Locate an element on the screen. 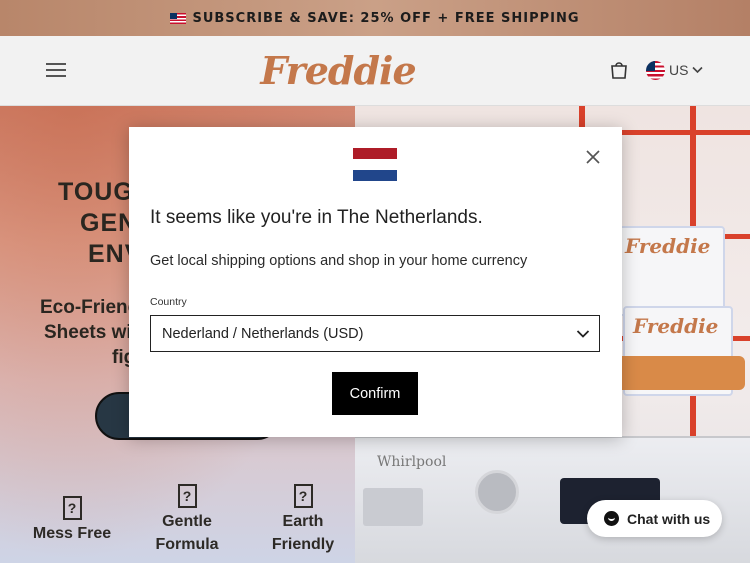  flag-stripe-white is located at coordinates (375, 164).